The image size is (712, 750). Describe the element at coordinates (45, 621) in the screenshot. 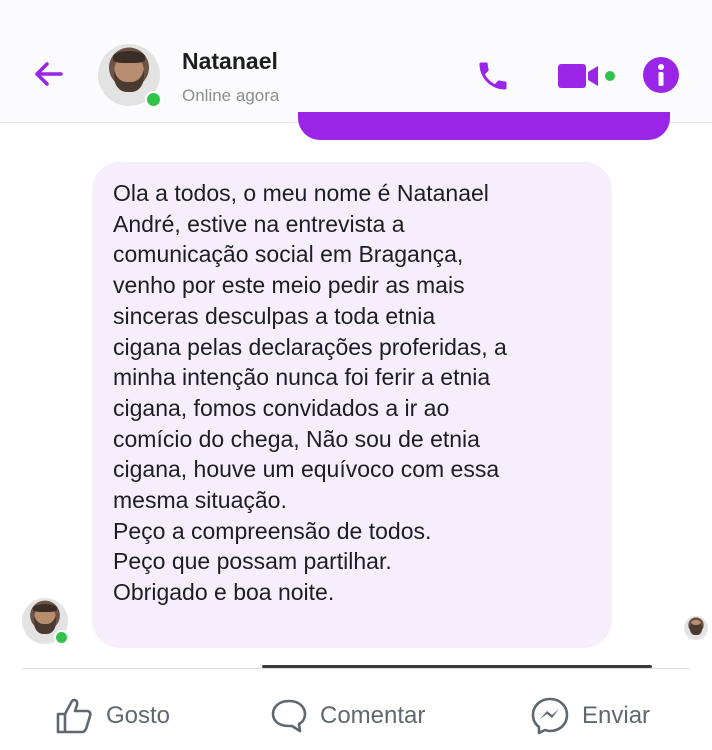

I see `sender-avatar` at that location.